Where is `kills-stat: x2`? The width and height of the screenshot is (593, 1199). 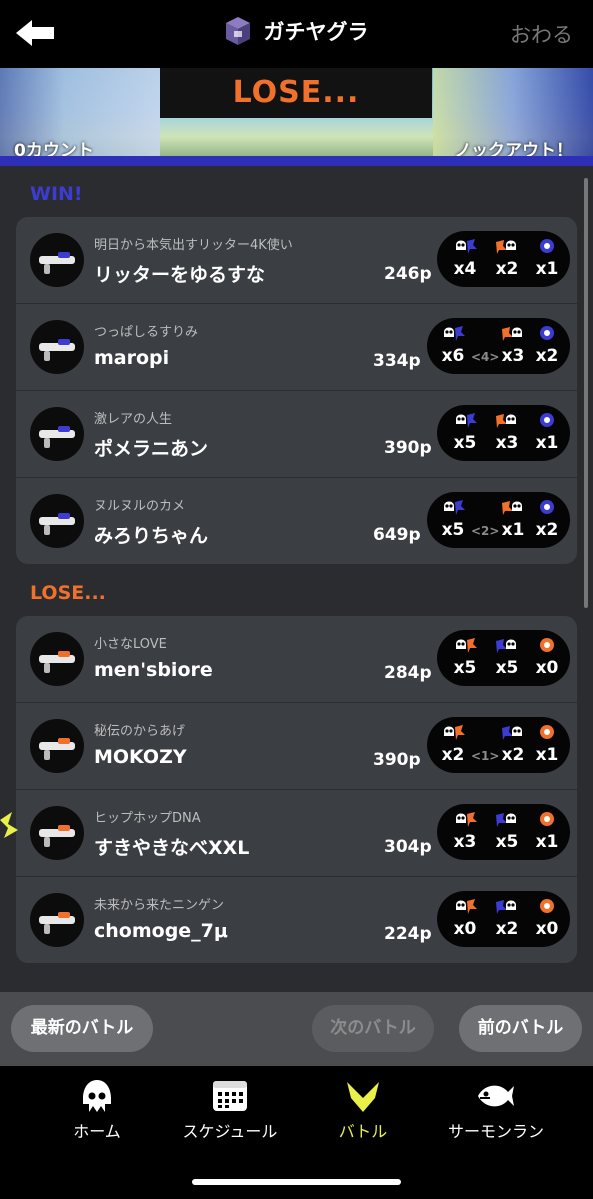 kills-stat: x2 is located at coordinates (453, 745).